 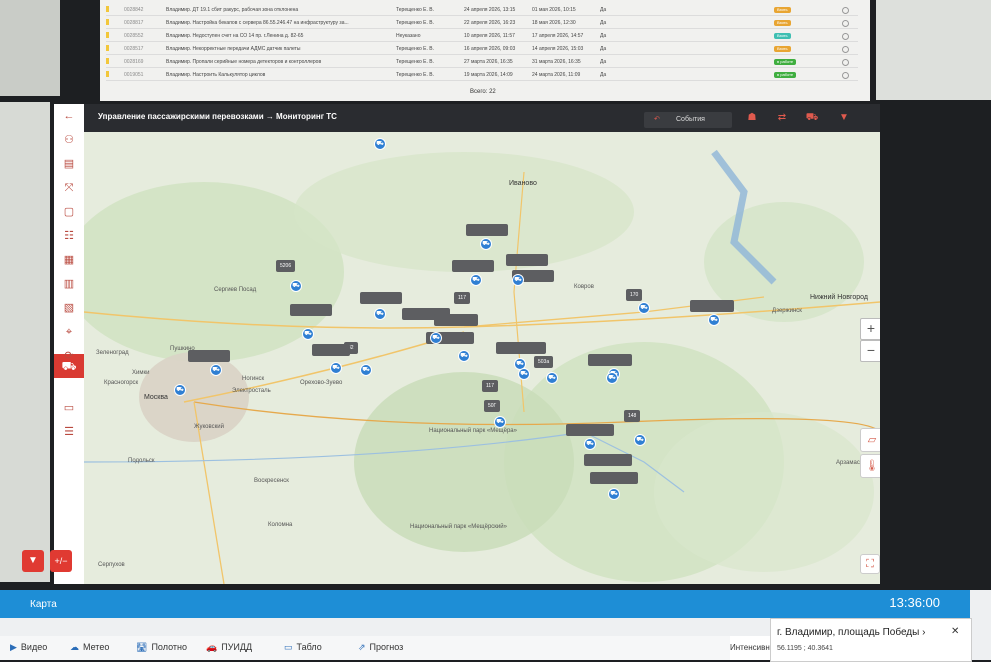 I want to click on document-icon: ▤, so click(x=69, y=164).